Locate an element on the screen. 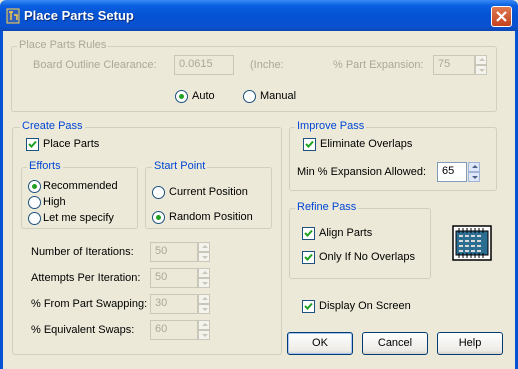 The width and height of the screenshot is (518, 369). cancel-button: Cancel is located at coordinates (395, 343).